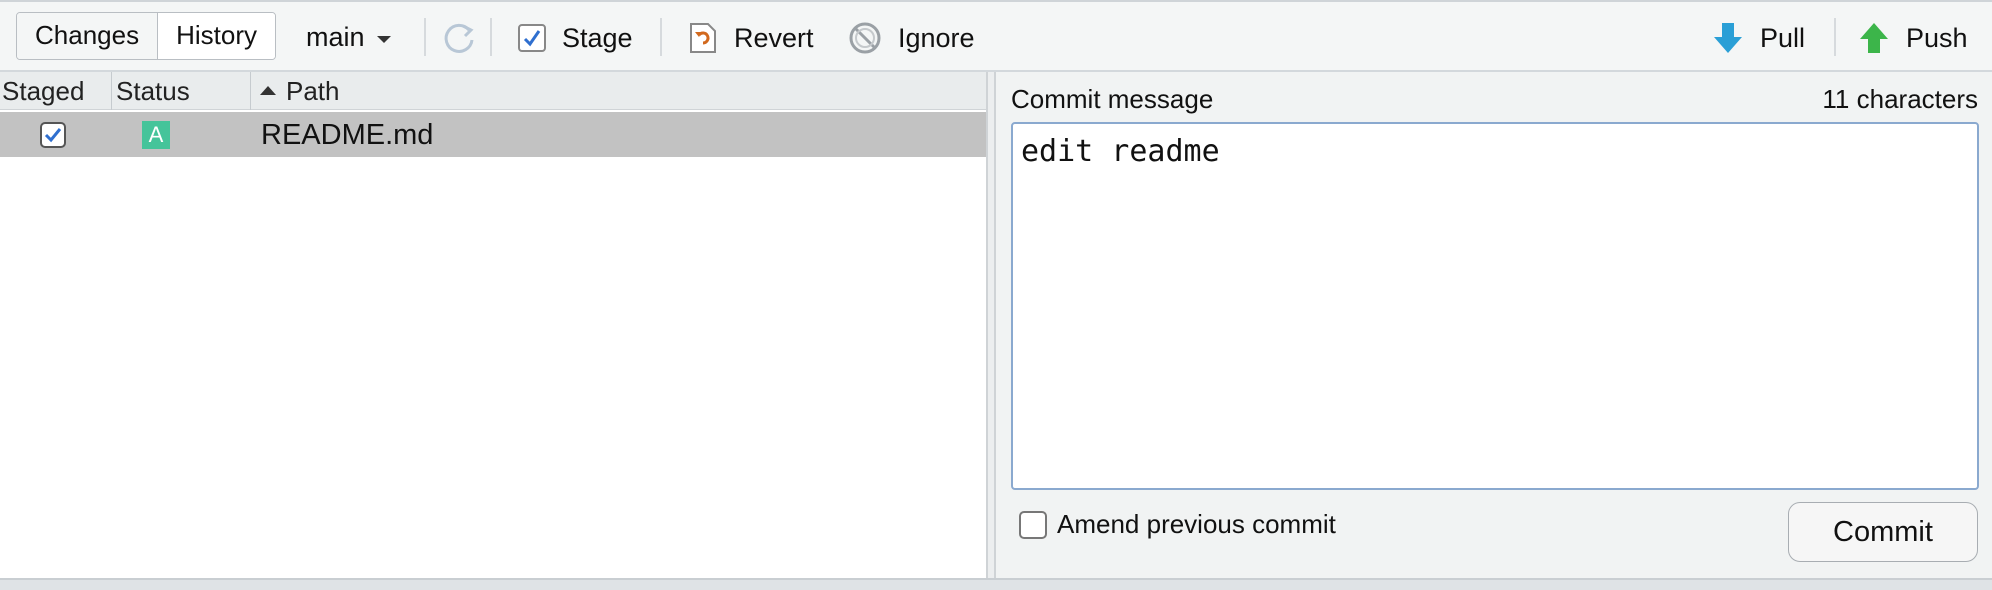  I want to click on pull-button: Pull, so click(1758, 38).